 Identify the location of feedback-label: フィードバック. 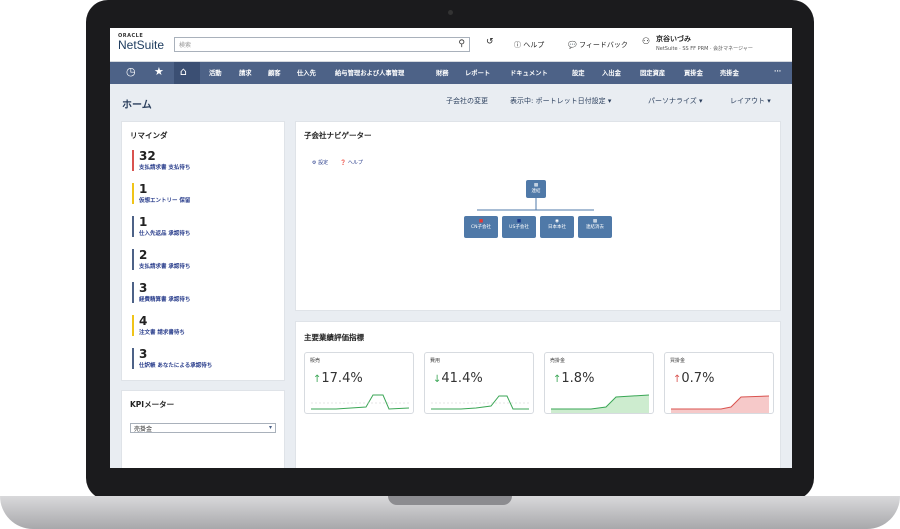
(603, 45).